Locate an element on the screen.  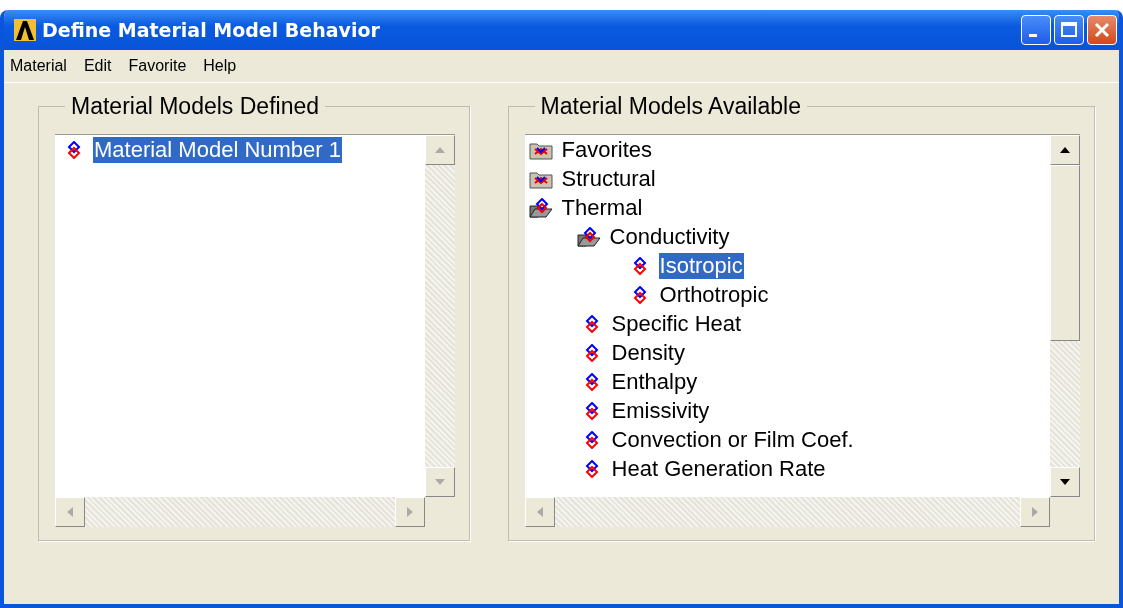
list-item: Material Model Number 1 is located at coordinates (217, 149).